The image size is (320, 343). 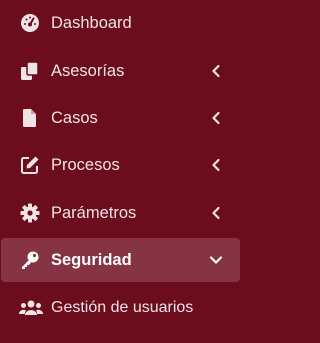 I want to click on sidebar-item-dashboard: Dashboard, so click(x=123, y=23).